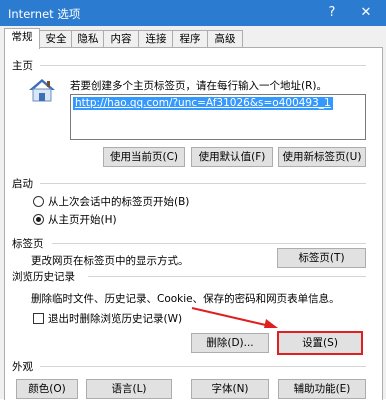 This screenshot has height=400, width=386. What do you see at coordinates (236, 318) in the screenshot?
I see `red-arrow-annotation` at bounding box center [236, 318].